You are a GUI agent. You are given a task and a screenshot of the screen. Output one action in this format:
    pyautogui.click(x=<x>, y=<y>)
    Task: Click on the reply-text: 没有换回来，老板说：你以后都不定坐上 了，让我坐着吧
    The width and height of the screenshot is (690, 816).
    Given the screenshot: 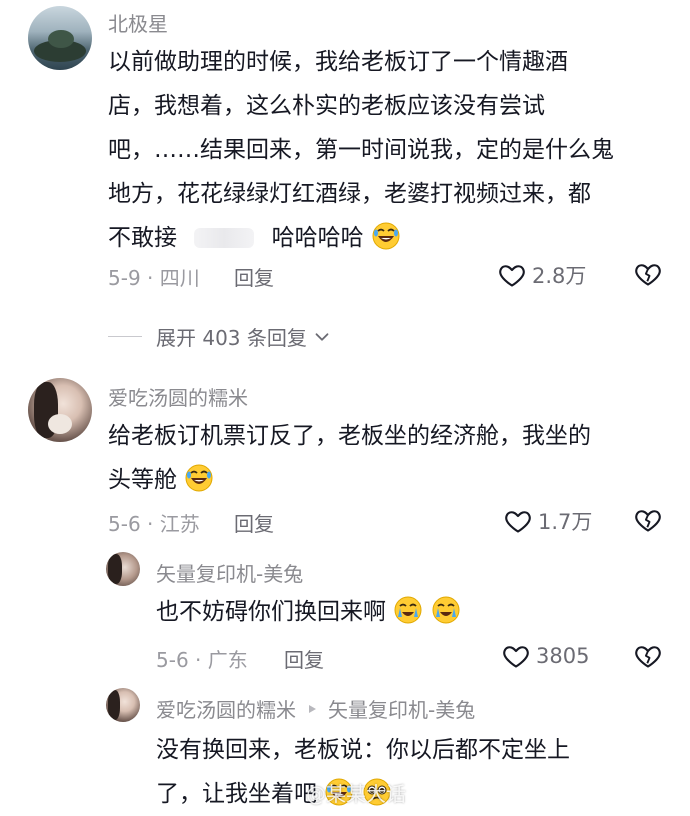 What is the action you would take?
    pyautogui.click(x=416, y=772)
    